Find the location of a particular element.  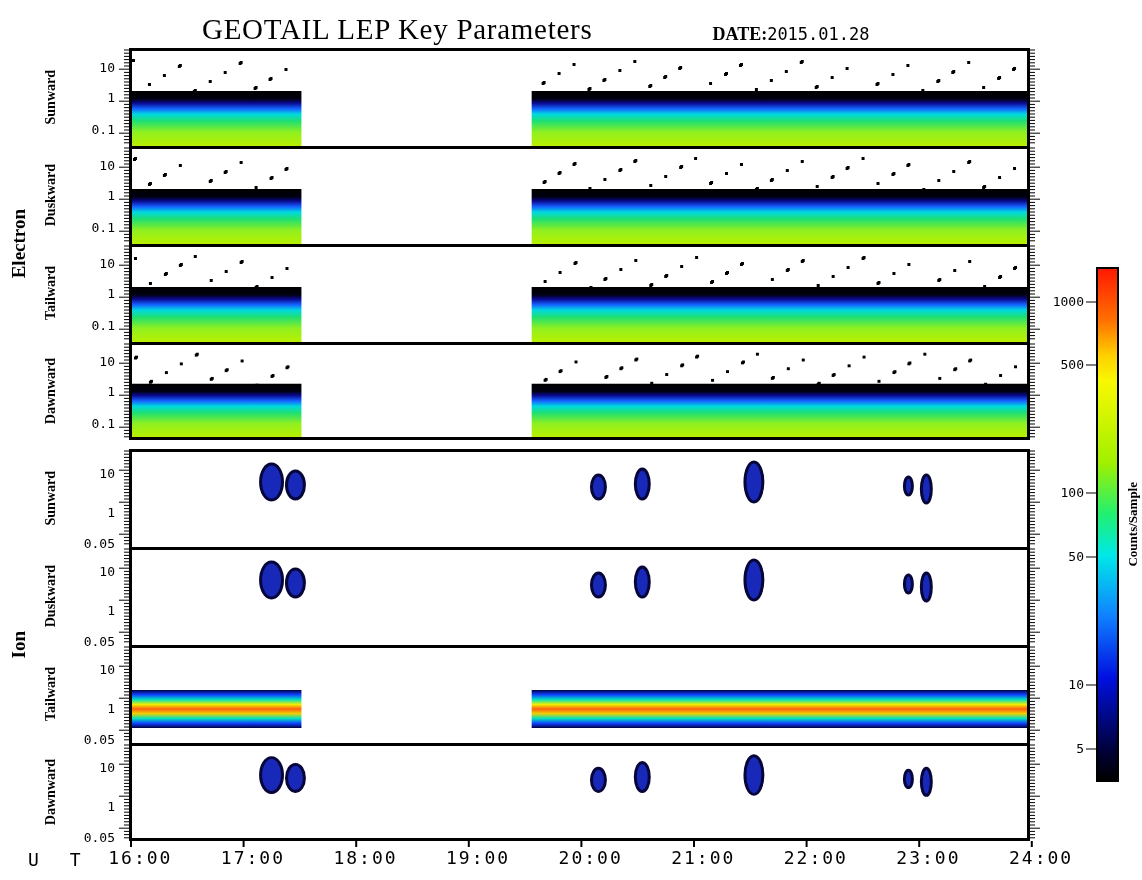

x-tick-label: 20:00 is located at coordinates (590, 857).